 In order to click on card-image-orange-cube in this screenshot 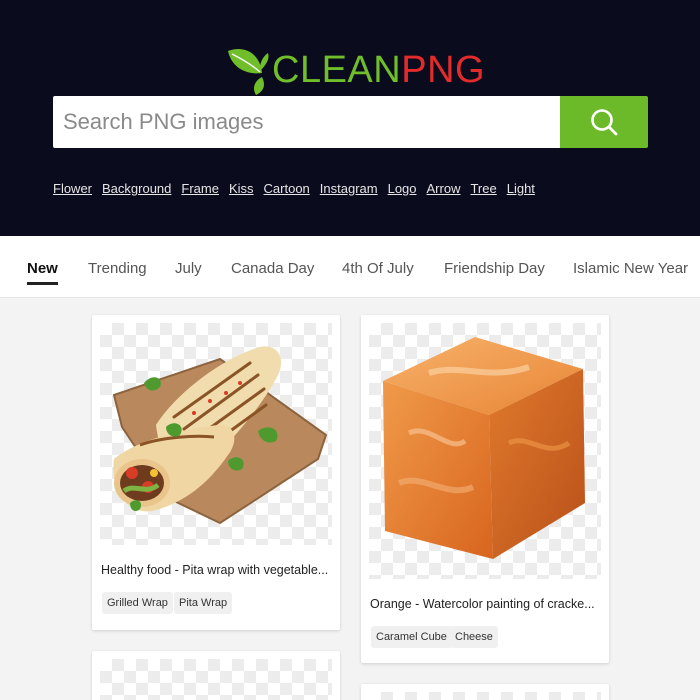, I will do `click(485, 451)`.